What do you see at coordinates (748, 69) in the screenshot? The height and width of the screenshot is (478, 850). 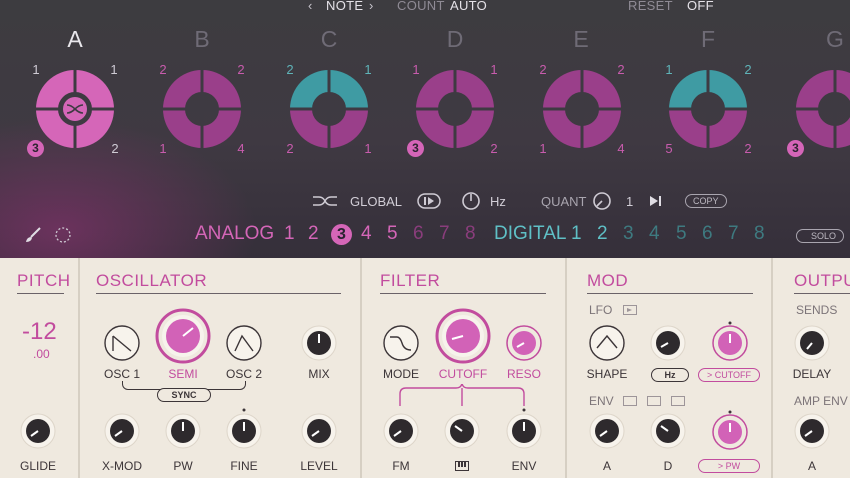 I see `pad-f-tr: 2` at bounding box center [748, 69].